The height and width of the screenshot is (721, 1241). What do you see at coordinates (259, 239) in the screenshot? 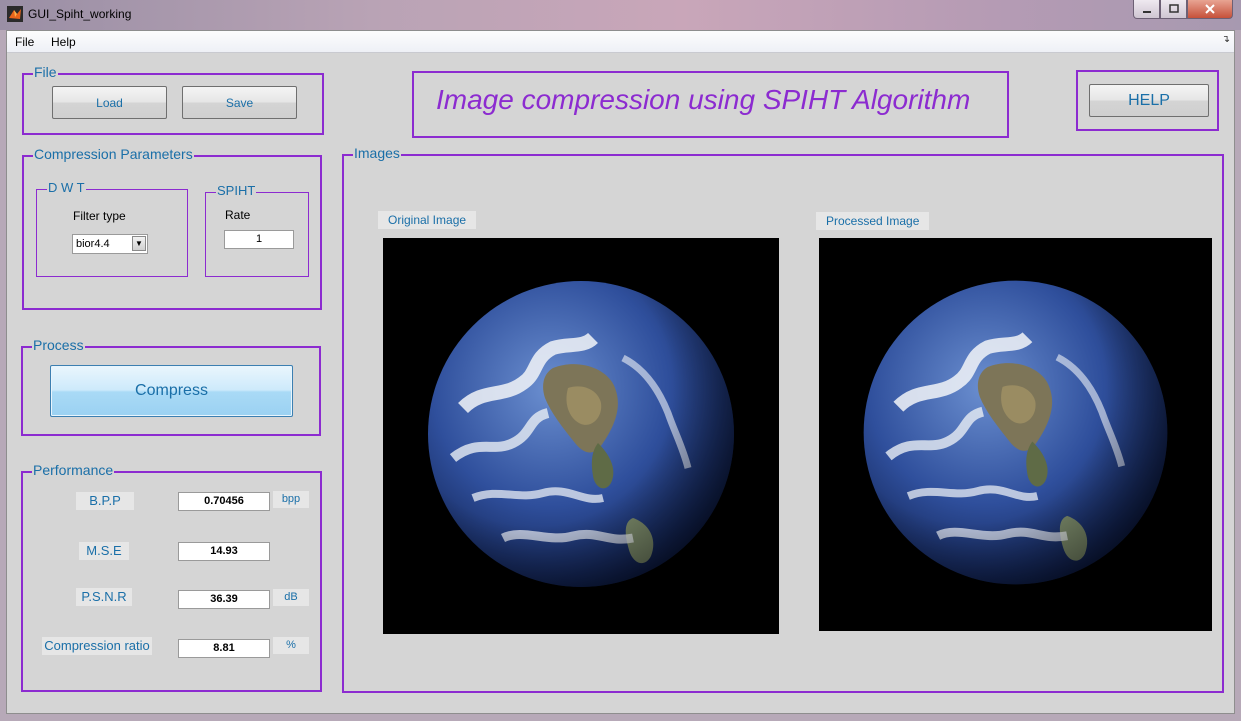
I see `rate-input: 1` at bounding box center [259, 239].